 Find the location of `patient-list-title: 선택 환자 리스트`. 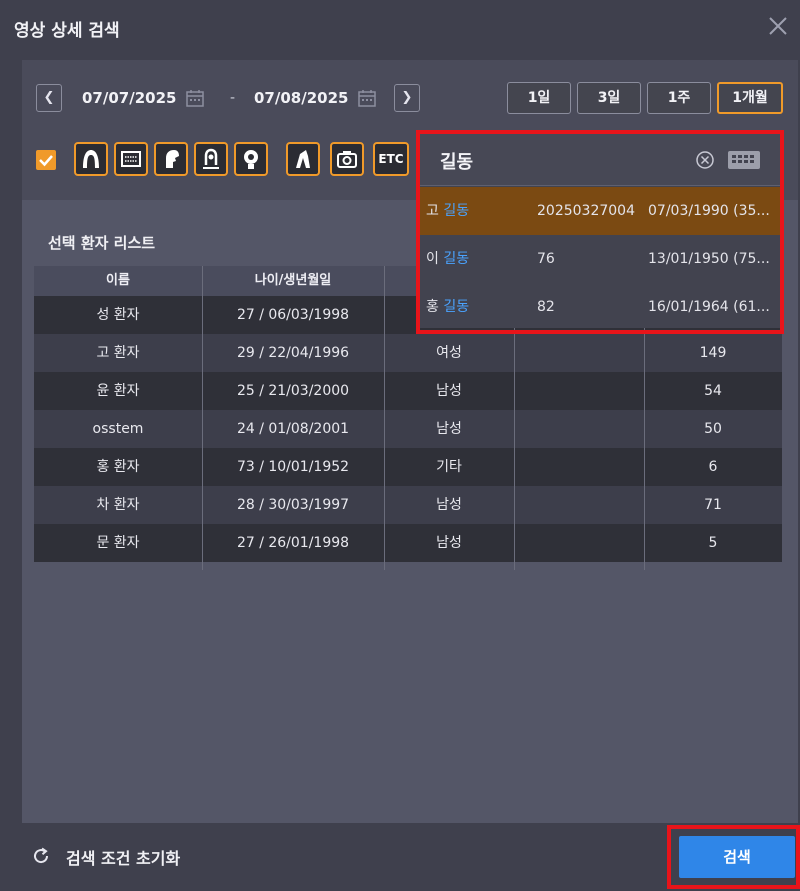

patient-list-title: 선택 환자 리스트 is located at coordinates (102, 243).